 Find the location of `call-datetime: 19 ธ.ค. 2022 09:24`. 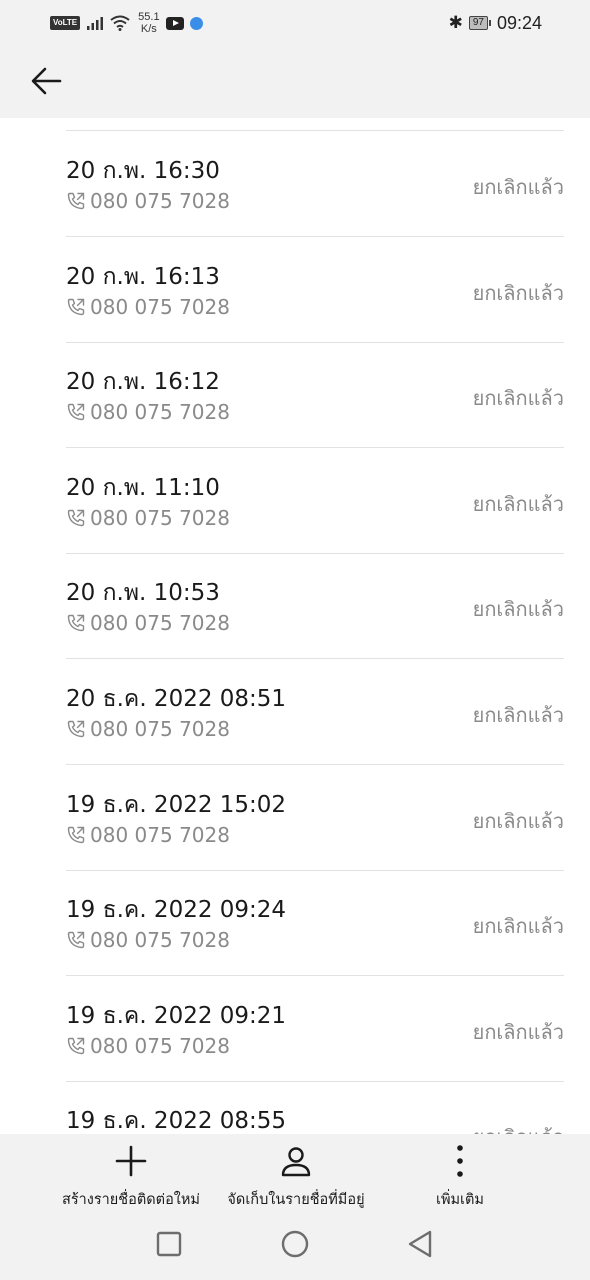

call-datetime: 19 ธ.ค. 2022 09:24 is located at coordinates (176, 910).